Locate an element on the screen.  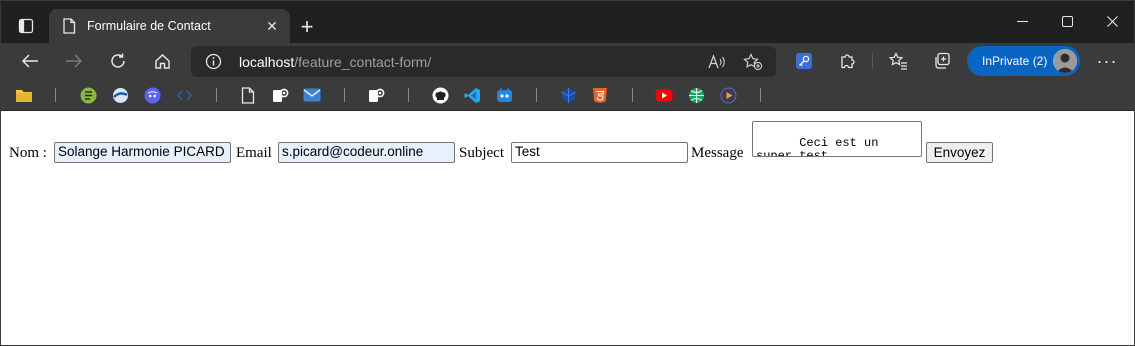
address-bar: localhost/feature_contact-form/ is located at coordinates (483, 61).